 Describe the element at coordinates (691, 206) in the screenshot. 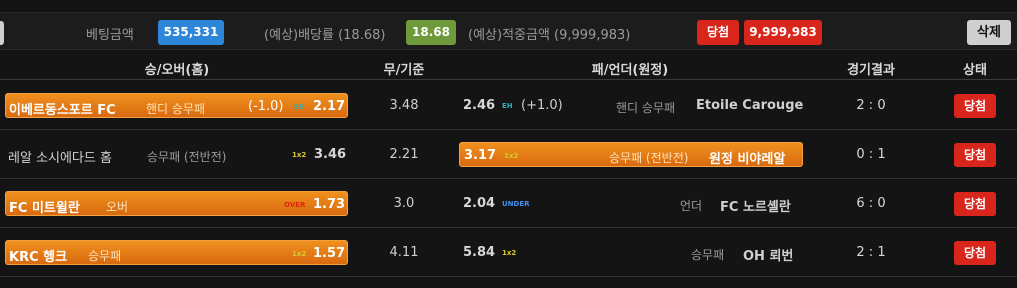

I see `away-bet-type: 언더` at that location.